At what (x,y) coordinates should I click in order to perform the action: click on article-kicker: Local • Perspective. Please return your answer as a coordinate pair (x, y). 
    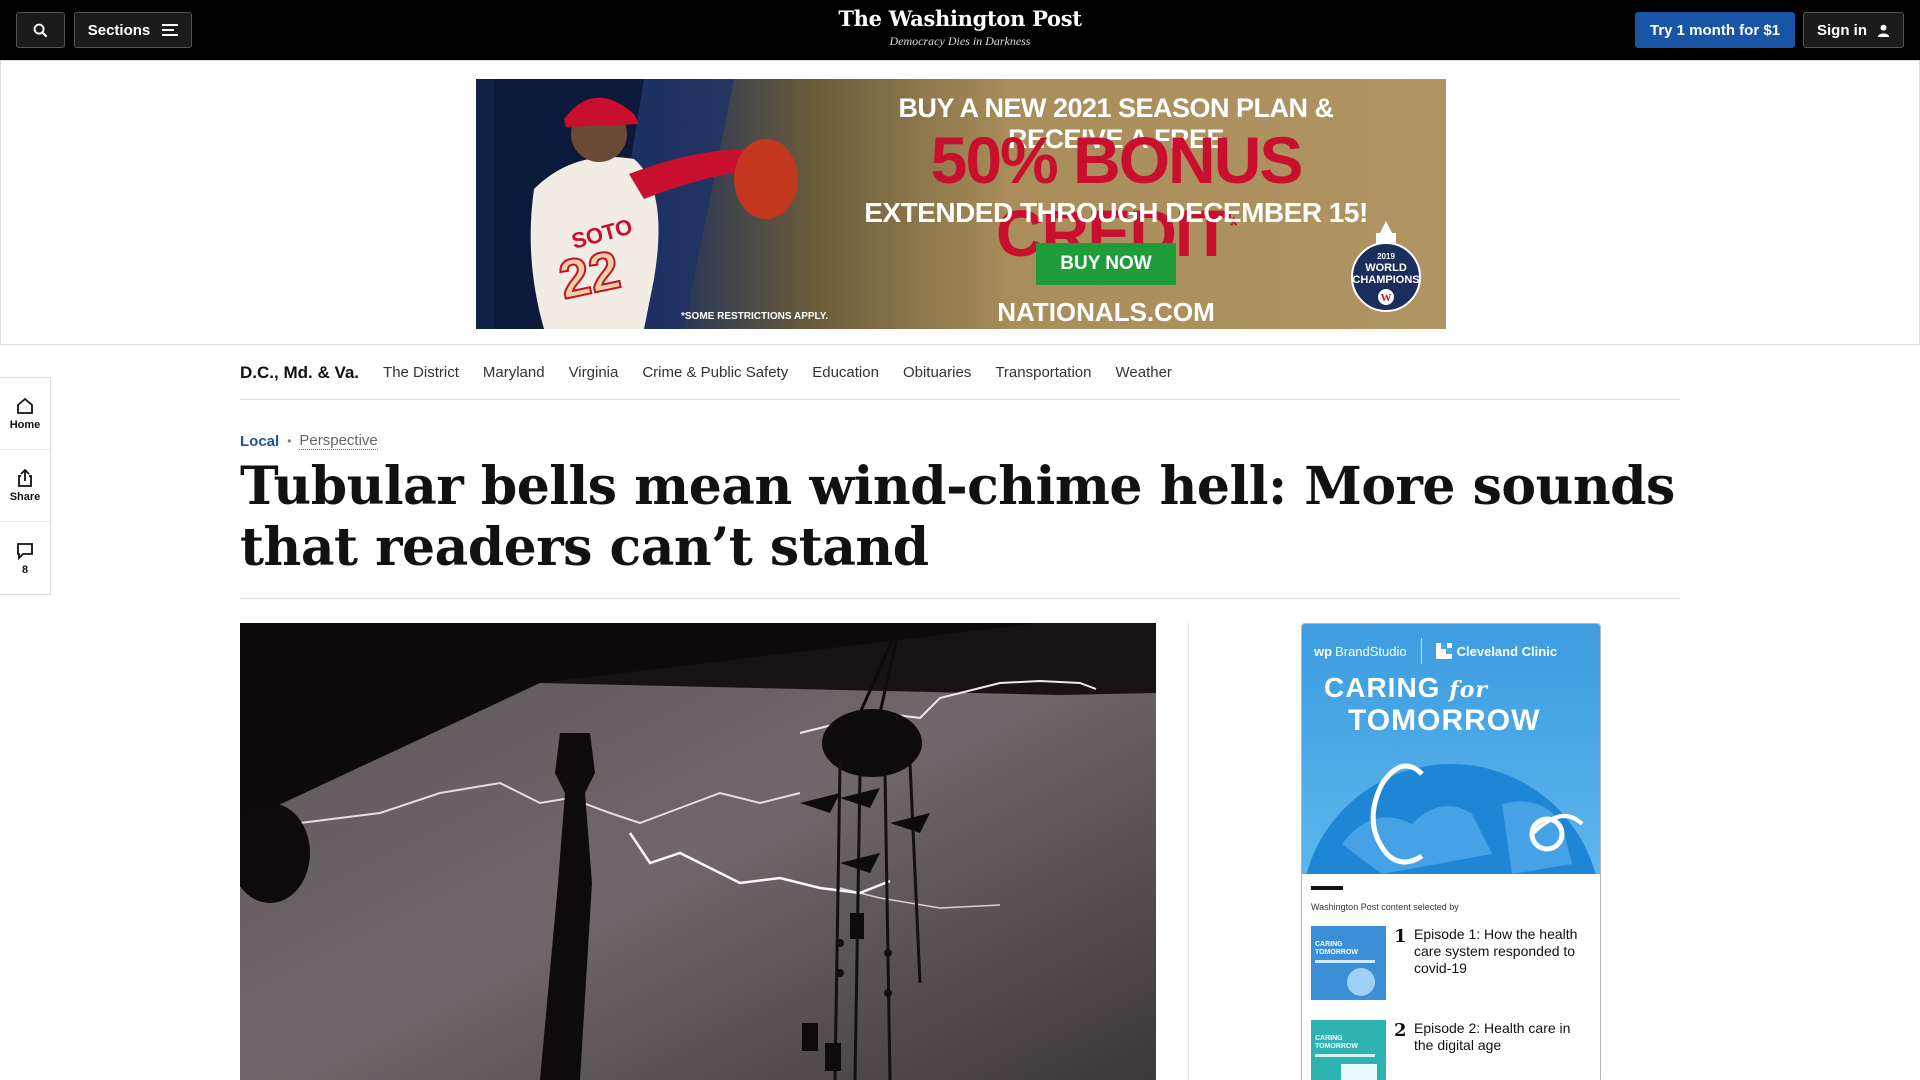
    Looking at the image, I should click on (309, 441).